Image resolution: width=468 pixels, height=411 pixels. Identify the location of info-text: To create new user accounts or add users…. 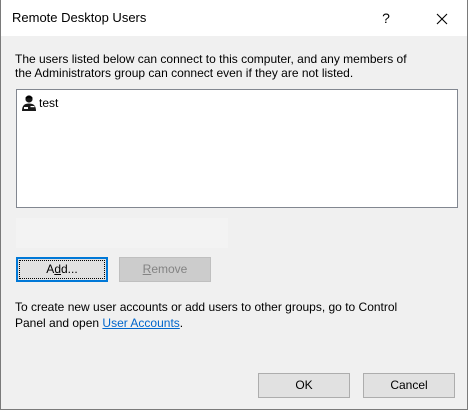
(237, 315).